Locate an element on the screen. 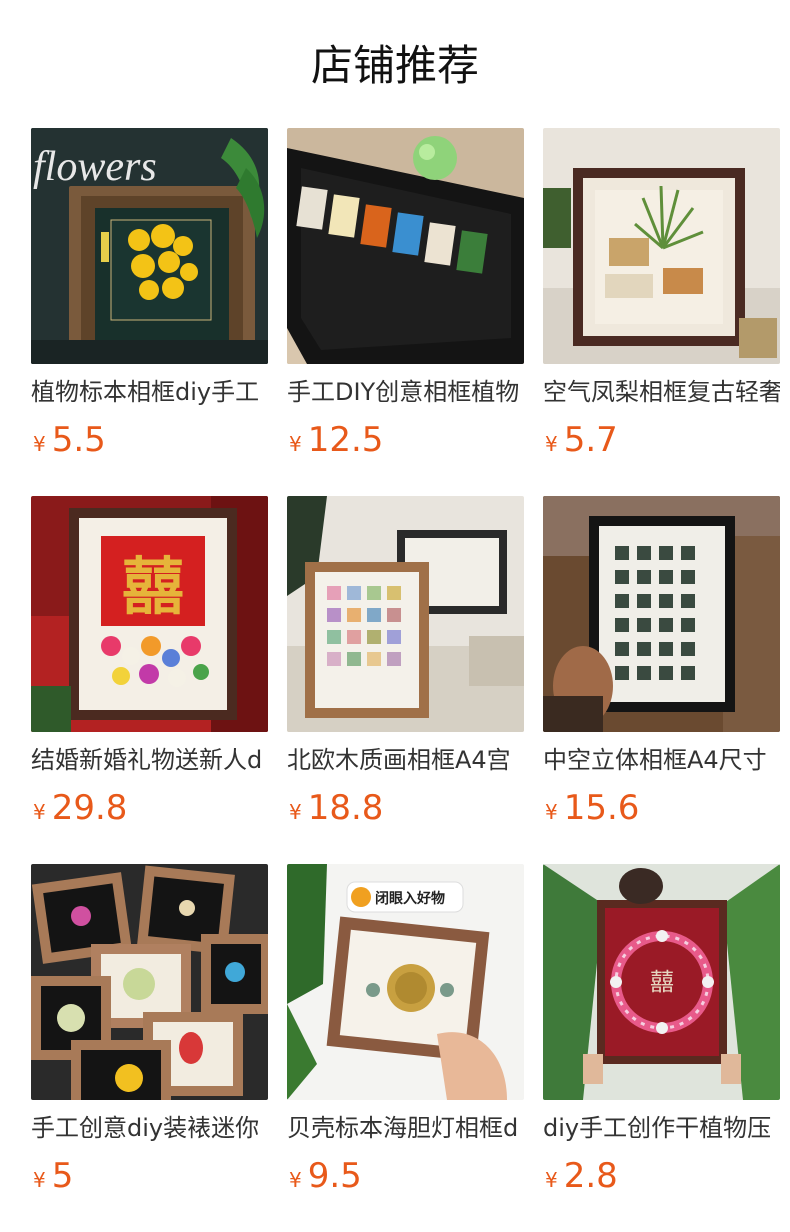 The image size is (790, 1232). product-price: ¥12.5 is located at coordinates (336, 440).